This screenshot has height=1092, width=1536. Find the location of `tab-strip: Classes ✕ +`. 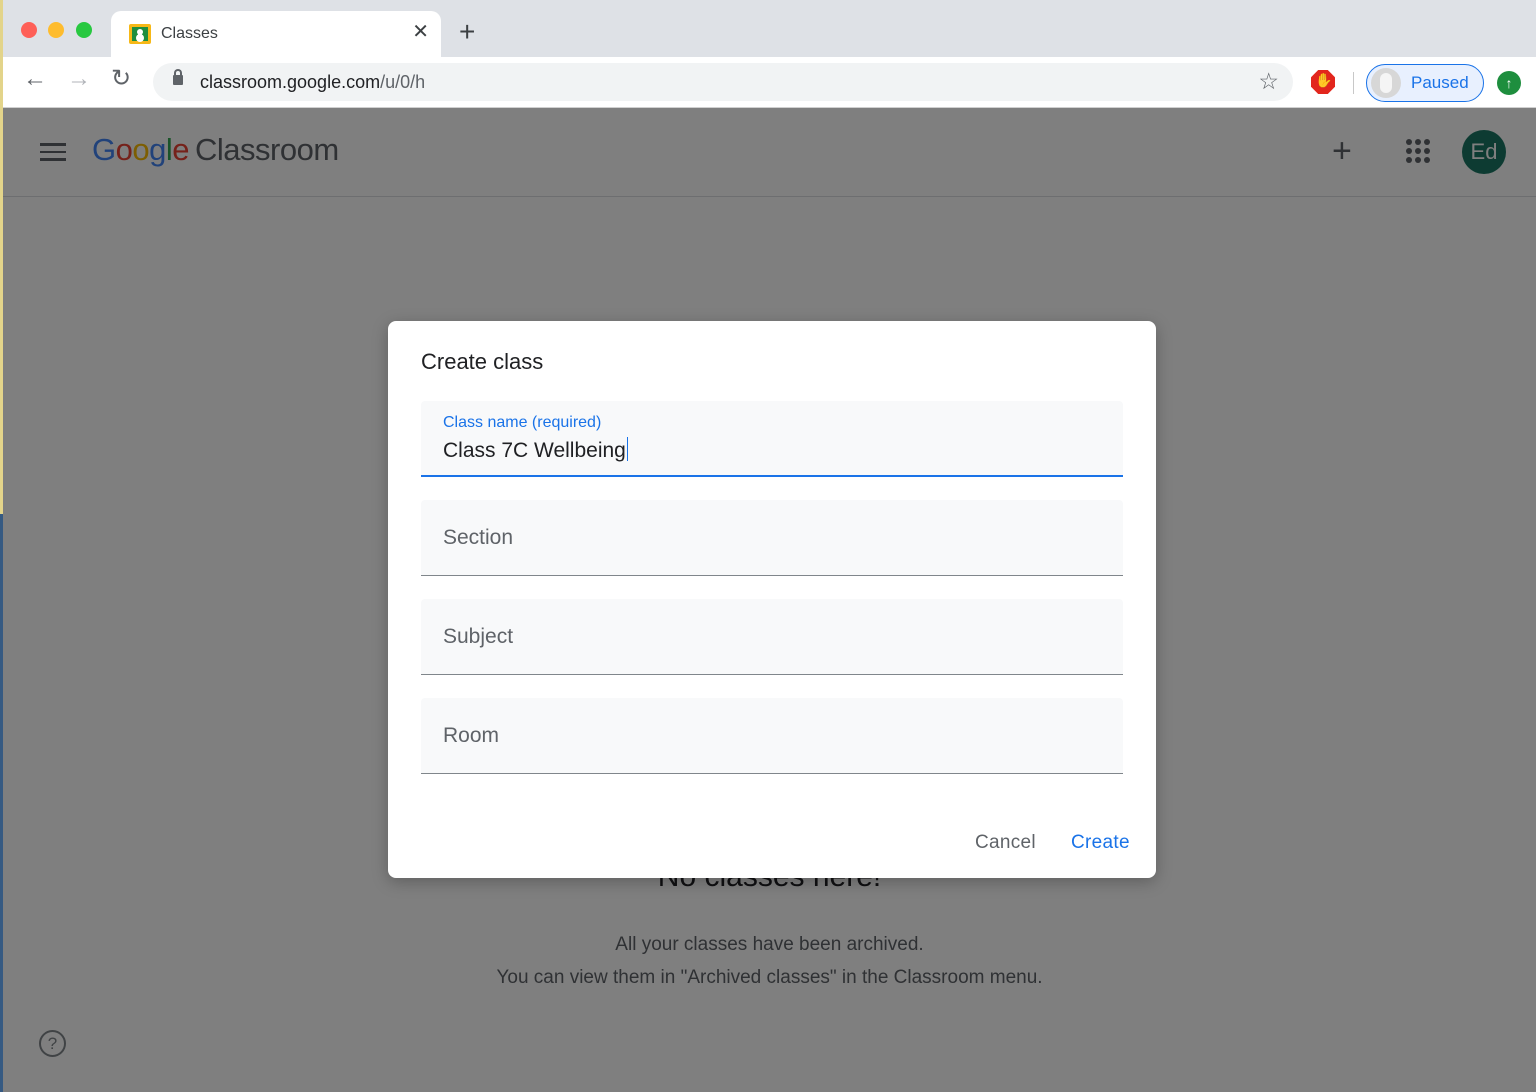

tab-strip: Classes ✕ + is located at coordinates (769, 28).